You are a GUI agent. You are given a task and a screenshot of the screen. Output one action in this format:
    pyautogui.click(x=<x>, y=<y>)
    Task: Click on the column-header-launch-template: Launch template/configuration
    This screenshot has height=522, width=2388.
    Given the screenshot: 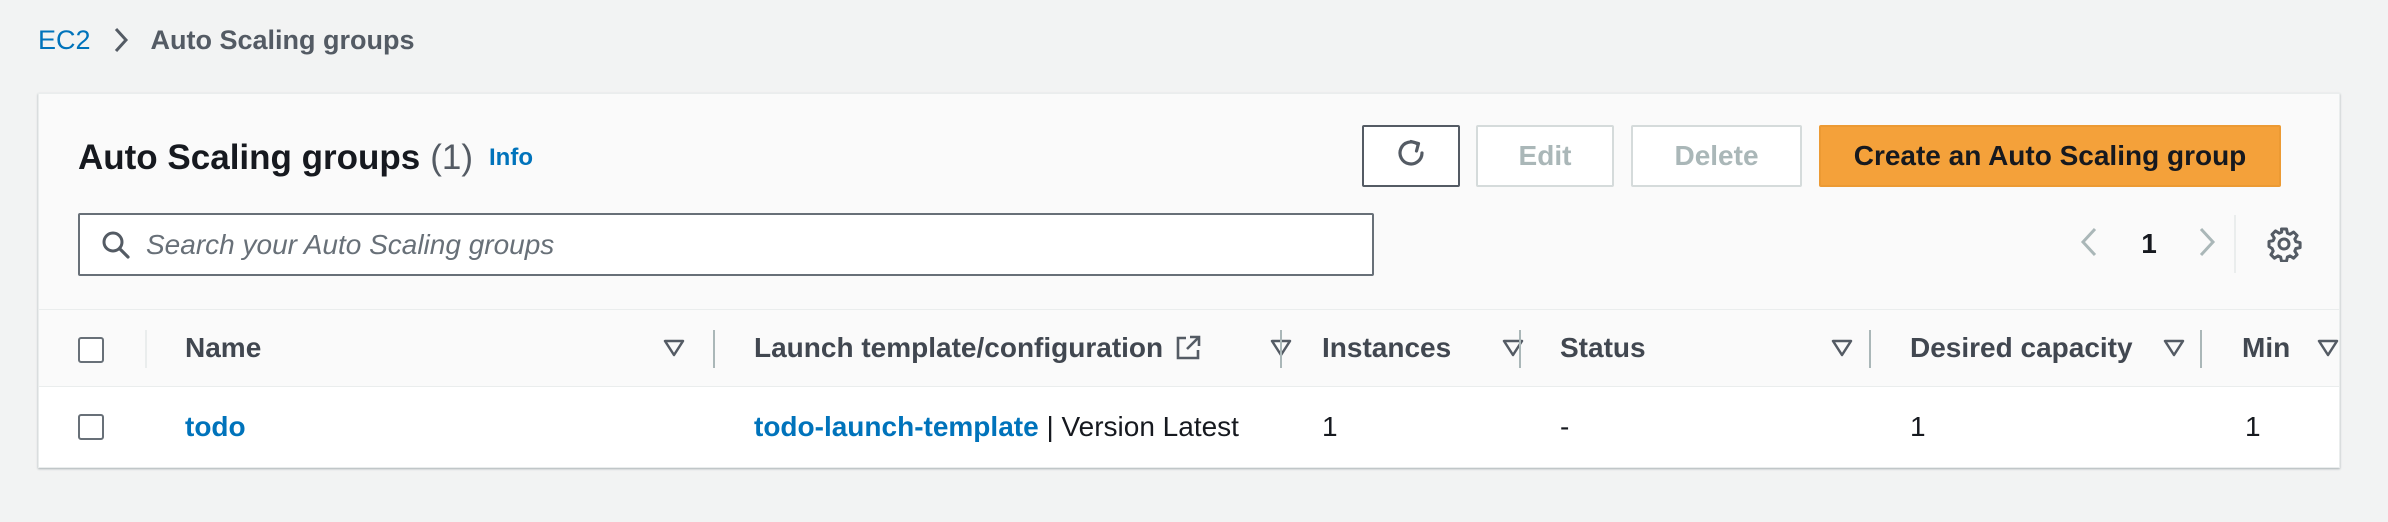 What is the action you would take?
    pyautogui.click(x=978, y=348)
    